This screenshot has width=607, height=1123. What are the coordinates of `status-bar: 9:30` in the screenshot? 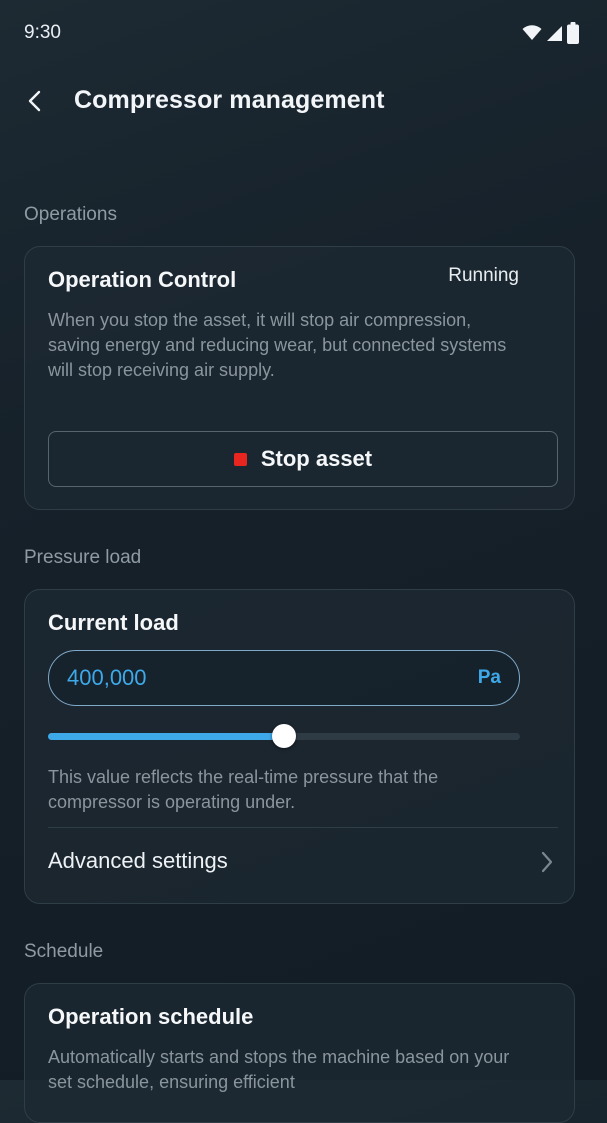 It's located at (303, 33).